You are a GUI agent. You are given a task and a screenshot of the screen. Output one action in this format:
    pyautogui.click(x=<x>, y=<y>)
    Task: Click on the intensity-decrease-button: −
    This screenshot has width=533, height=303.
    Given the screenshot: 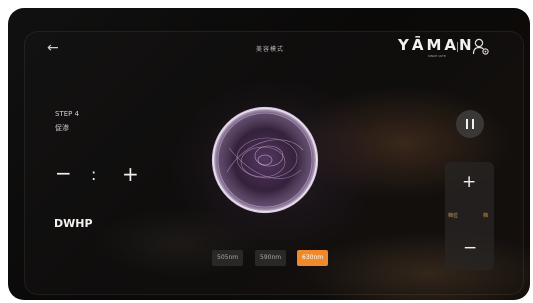 What is the action you would take?
    pyautogui.click(x=470, y=248)
    